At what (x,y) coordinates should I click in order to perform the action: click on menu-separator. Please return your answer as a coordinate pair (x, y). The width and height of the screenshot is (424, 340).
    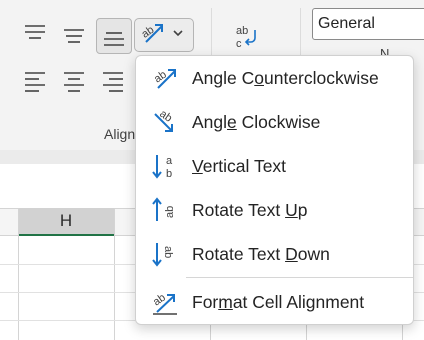
    Looking at the image, I should click on (299, 277).